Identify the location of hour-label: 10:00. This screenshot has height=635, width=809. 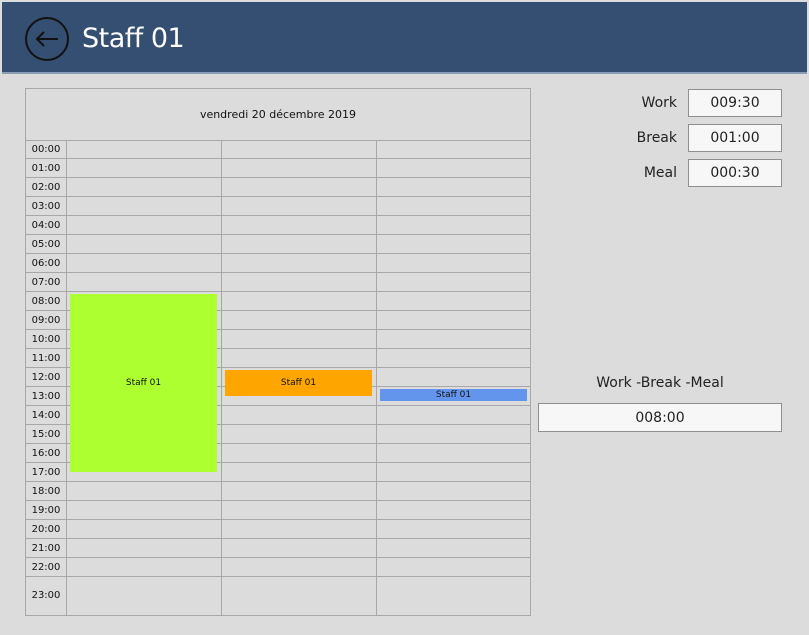
(46, 339).